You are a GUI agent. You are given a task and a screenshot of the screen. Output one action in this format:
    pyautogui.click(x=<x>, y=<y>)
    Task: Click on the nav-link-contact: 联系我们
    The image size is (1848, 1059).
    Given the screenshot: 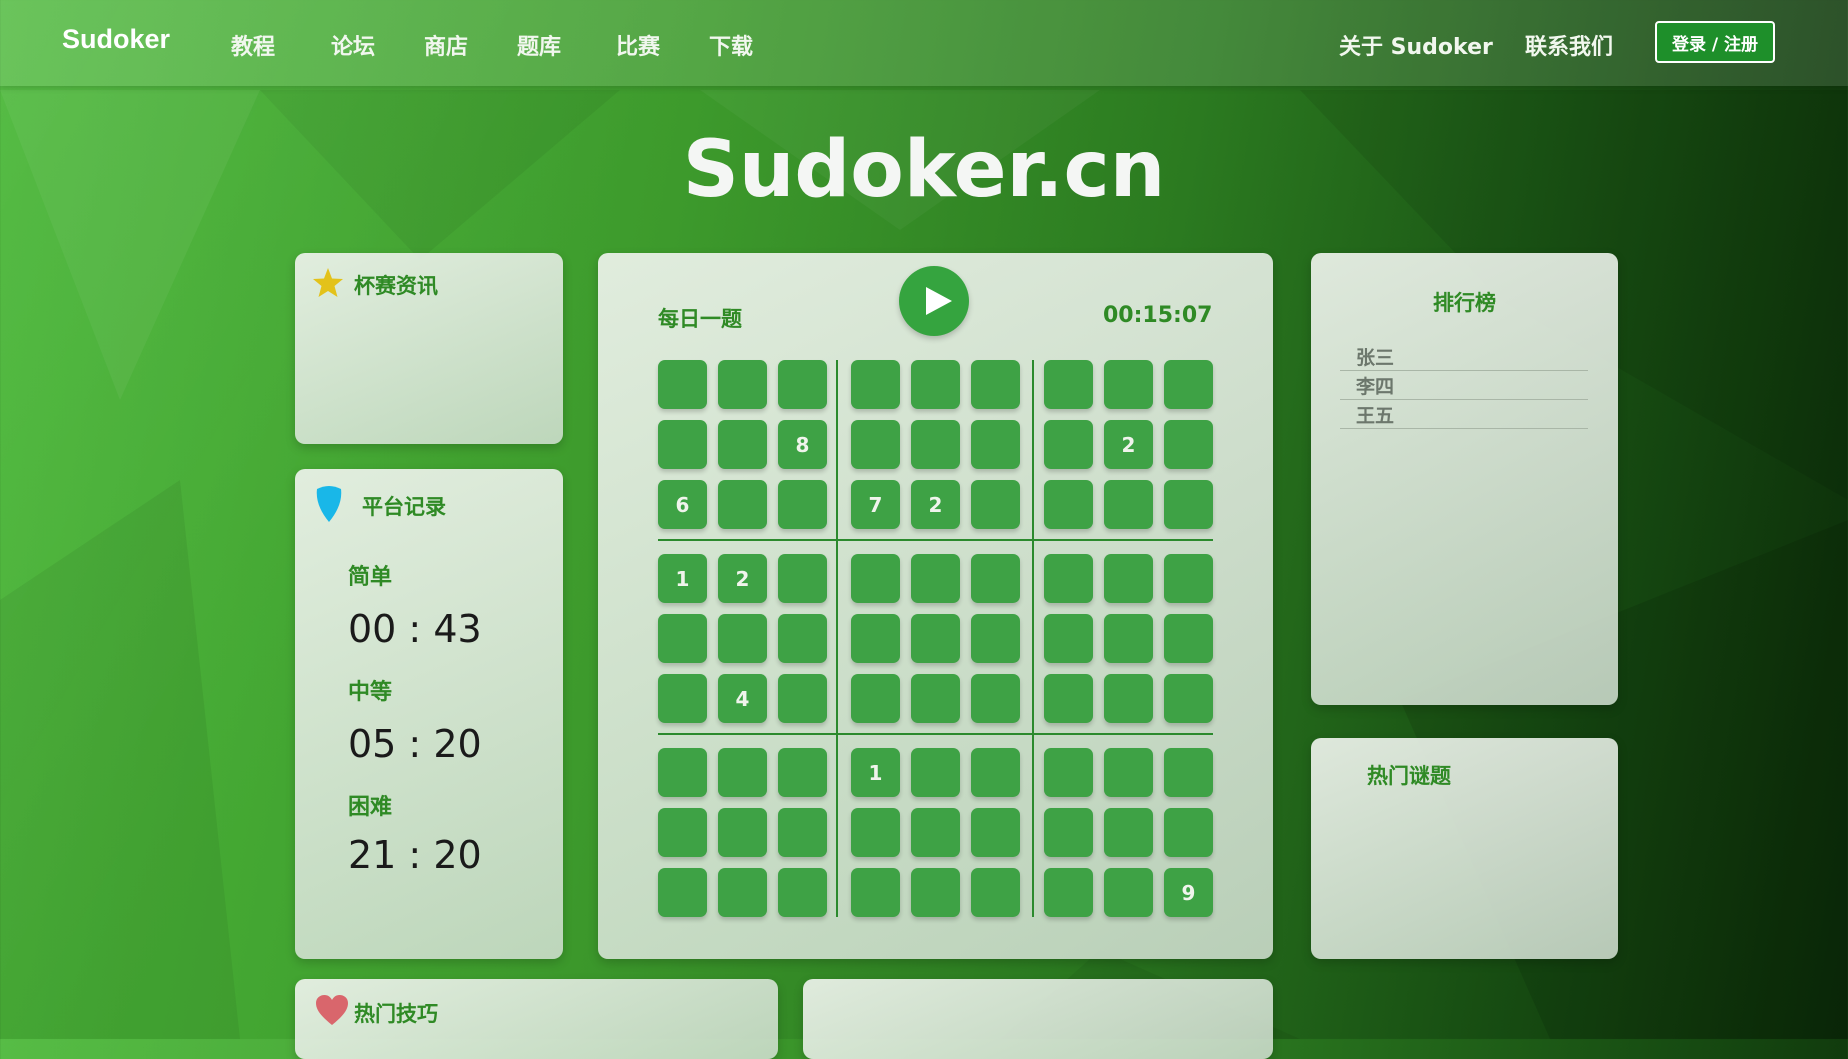 What is the action you would take?
    pyautogui.click(x=1569, y=45)
    